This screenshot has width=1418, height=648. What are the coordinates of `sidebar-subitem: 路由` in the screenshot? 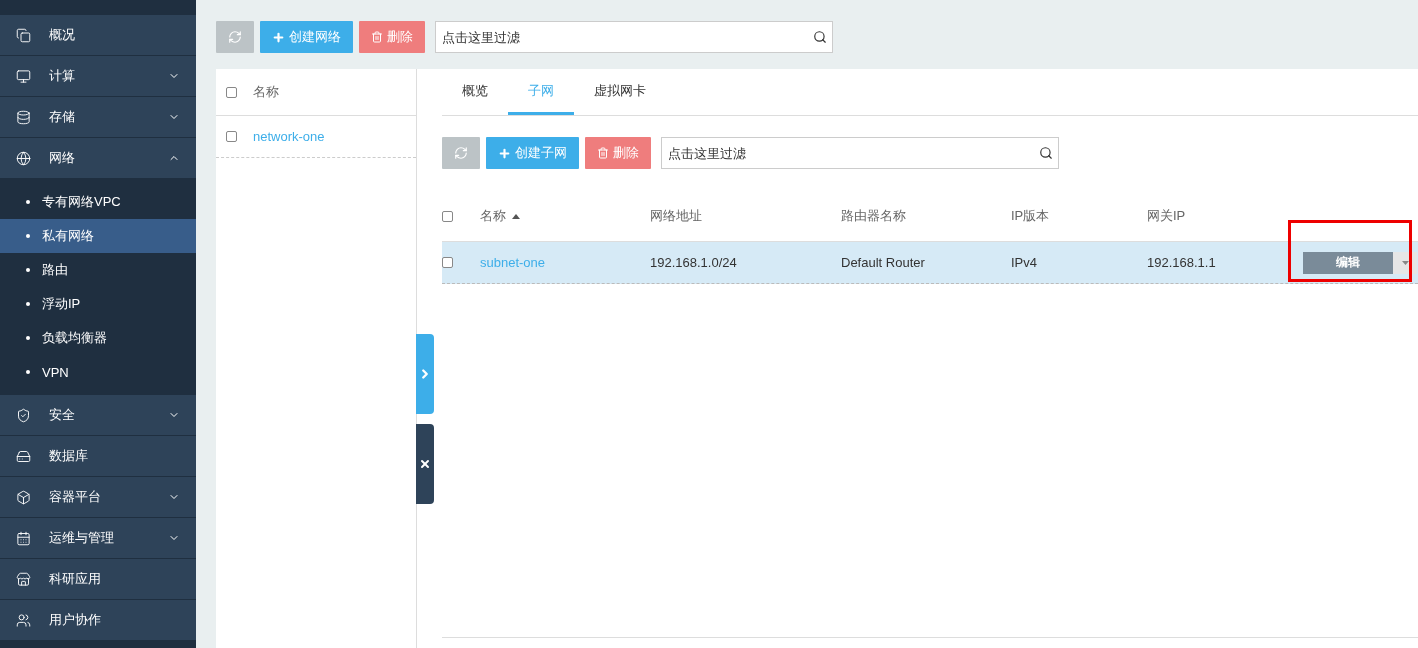 It's located at (98, 270).